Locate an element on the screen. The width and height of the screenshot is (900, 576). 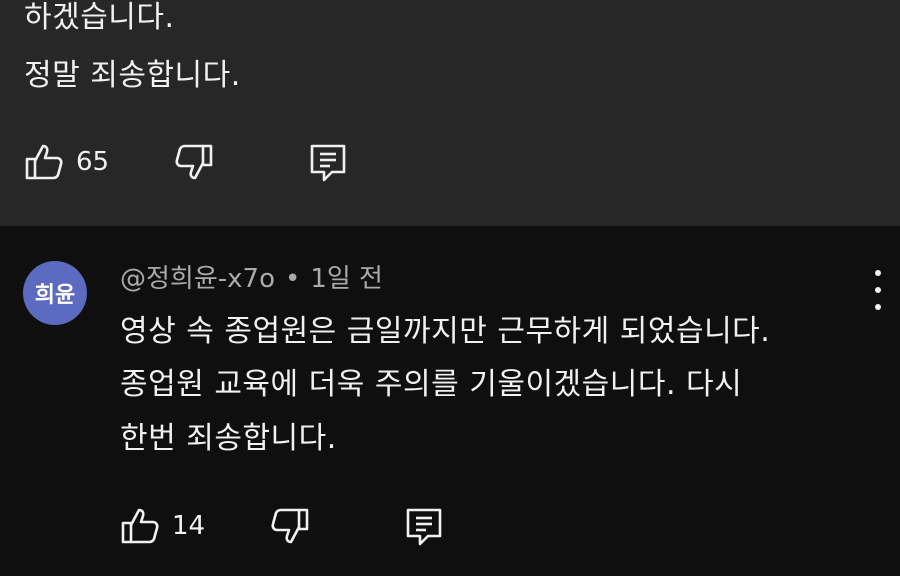
comment-text-line: 종업원 교육에 더욱 주의를 기울이겠습니다. 다시 is located at coordinates (431, 384).